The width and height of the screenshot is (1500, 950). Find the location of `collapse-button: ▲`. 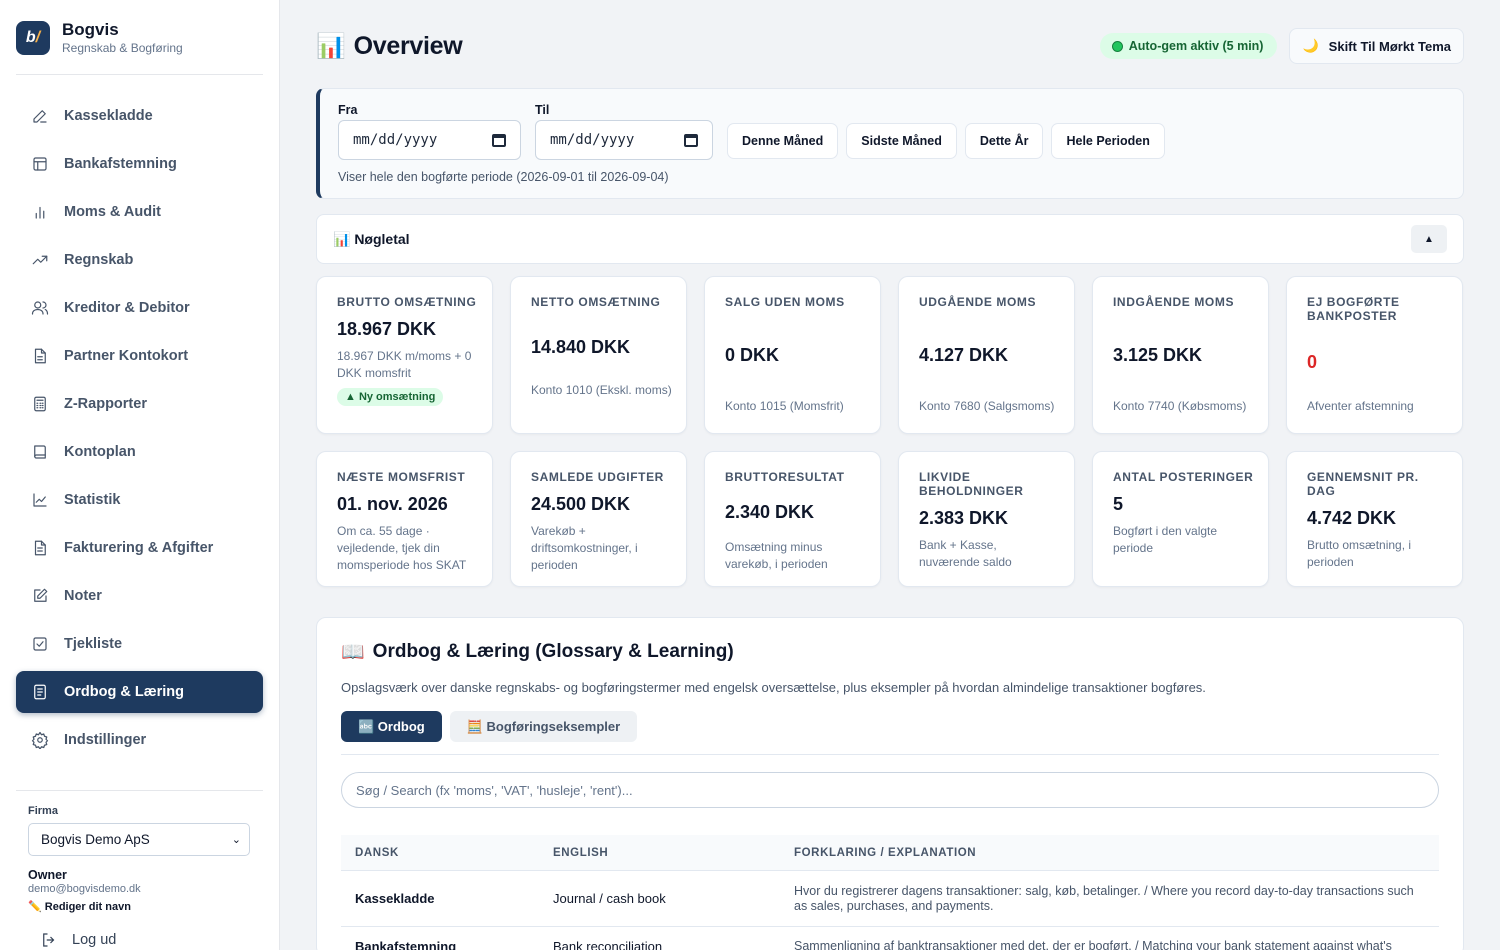

collapse-button: ▲ is located at coordinates (1429, 239).